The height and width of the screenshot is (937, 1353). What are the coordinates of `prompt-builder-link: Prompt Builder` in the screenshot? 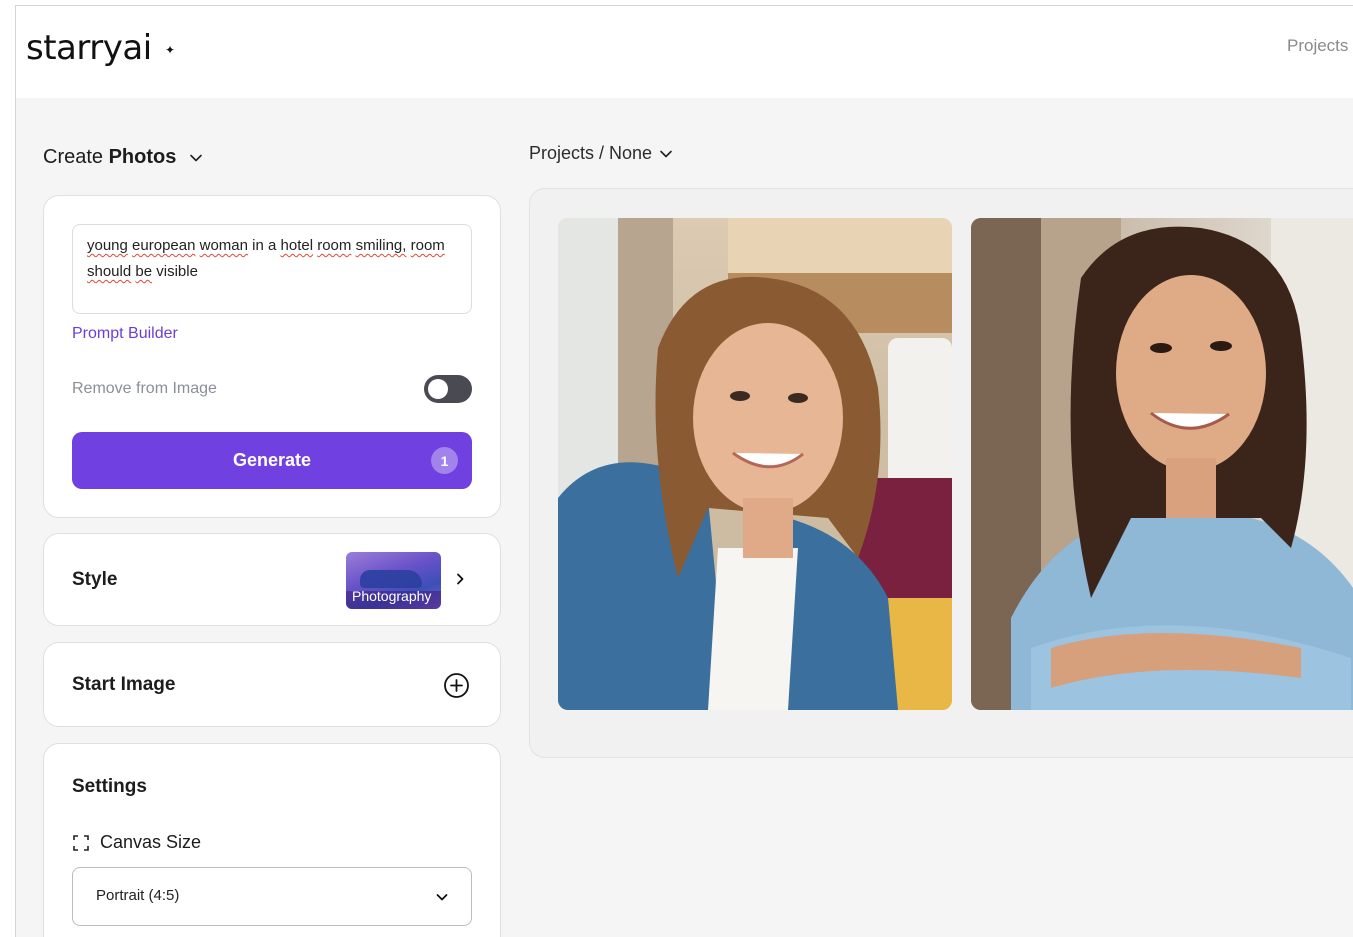 It's located at (125, 334).